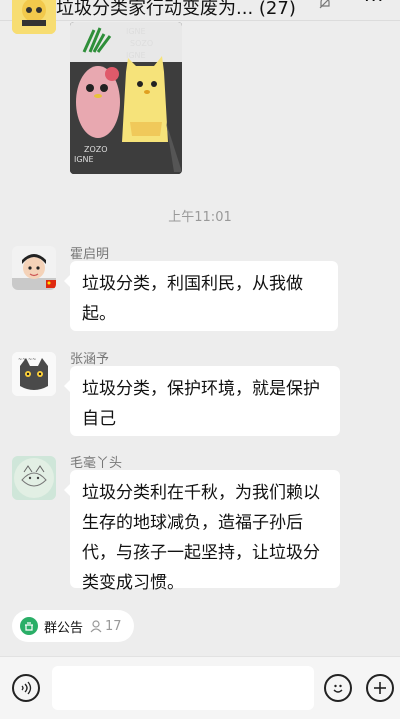  What do you see at coordinates (96, 149) in the screenshot?
I see `svg-text: ZOZO` at bounding box center [96, 149].